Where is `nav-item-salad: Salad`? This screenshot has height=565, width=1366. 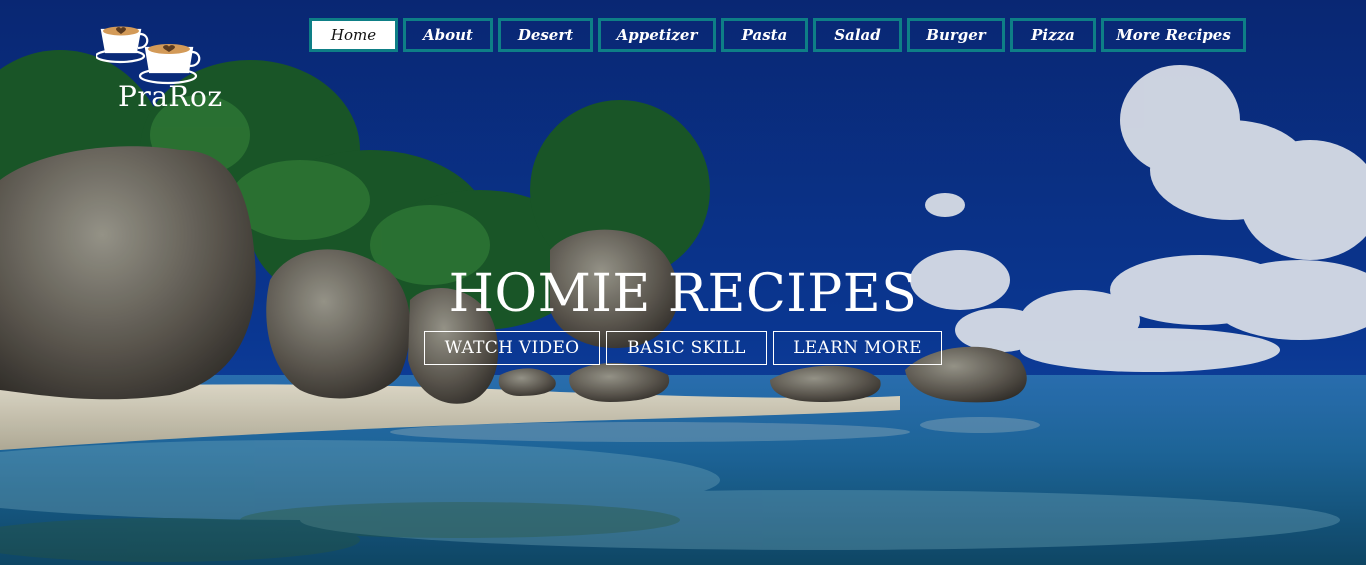 nav-item-salad: Salad is located at coordinates (857, 35).